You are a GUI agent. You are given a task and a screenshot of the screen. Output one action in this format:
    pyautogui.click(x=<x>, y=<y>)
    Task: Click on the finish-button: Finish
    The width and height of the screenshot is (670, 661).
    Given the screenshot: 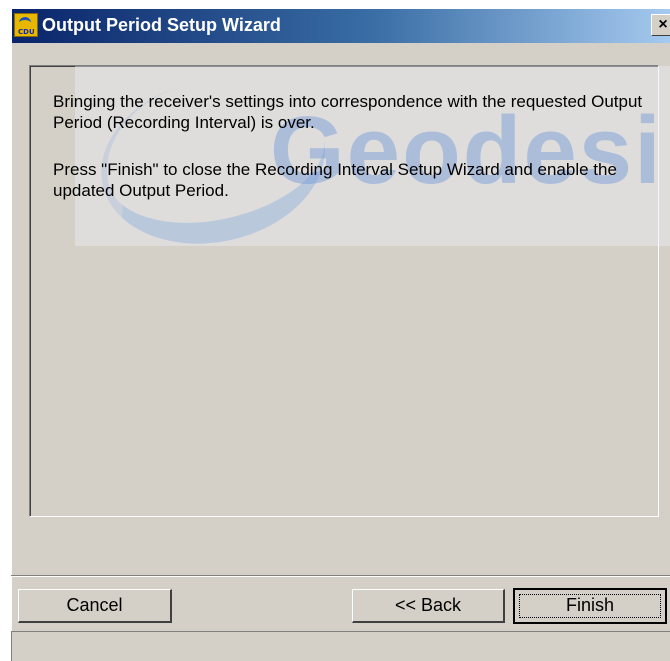 What is the action you would take?
    pyautogui.click(x=590, y=606)
    